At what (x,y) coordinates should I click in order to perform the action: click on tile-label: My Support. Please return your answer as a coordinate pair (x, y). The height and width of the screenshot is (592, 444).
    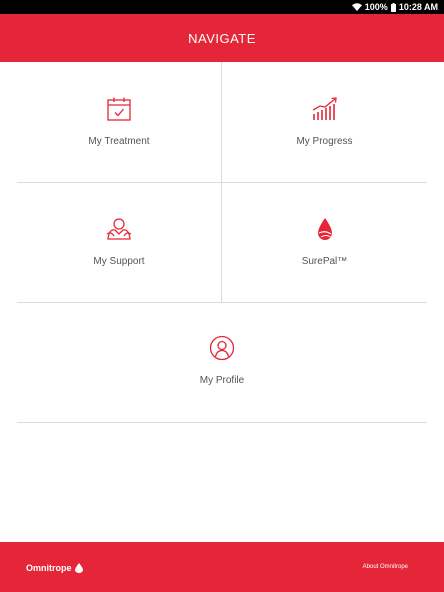
    Looking at the image, I should click on (119, 261).